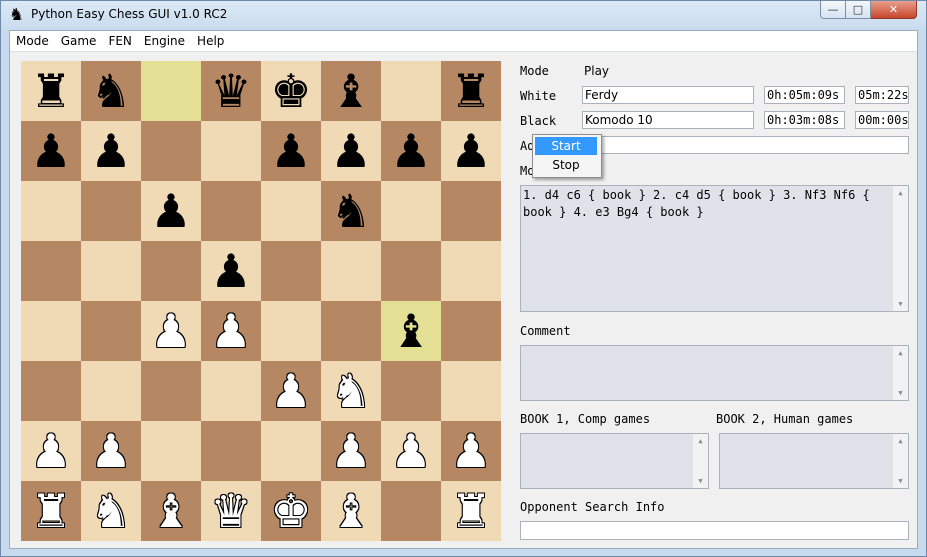  What do you see at coordinates (411, 211) in the screenshot?
I see `square-g6` at bounding box center [411, 211].